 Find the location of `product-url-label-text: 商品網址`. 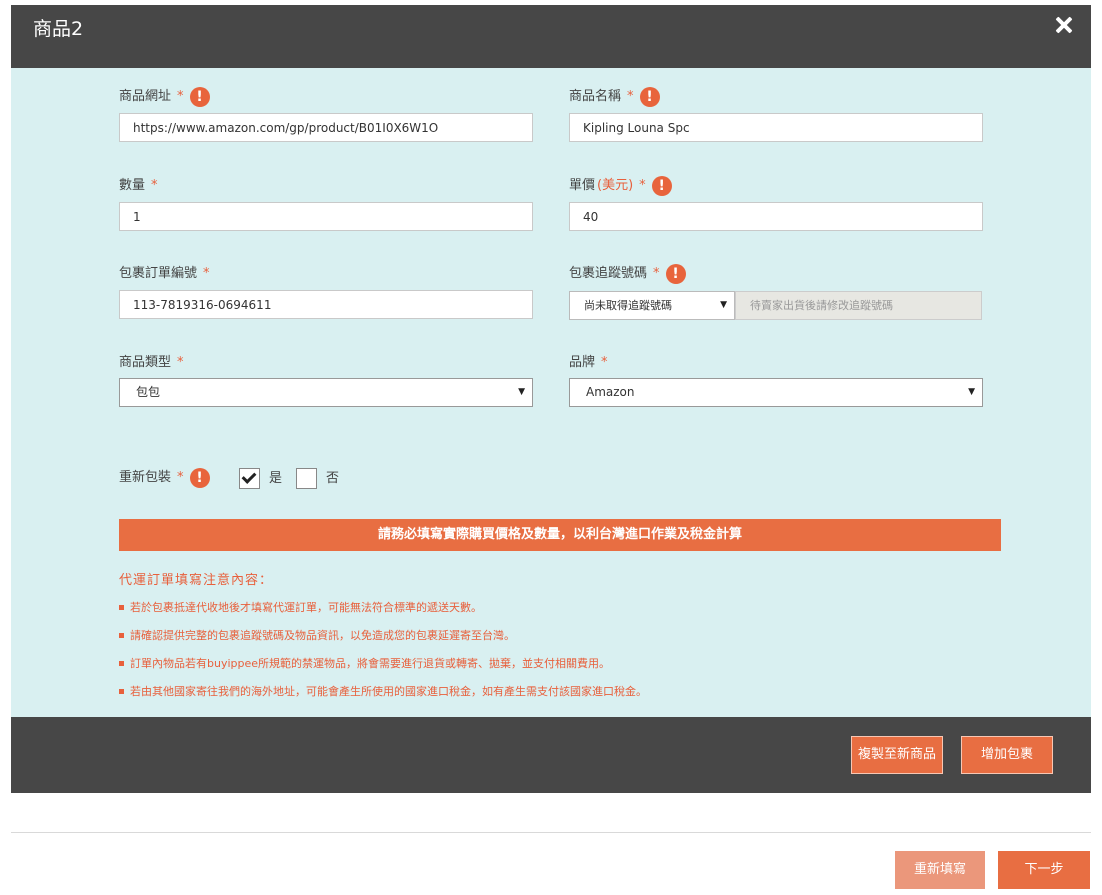

product-url-label-text: 商品網址 is located at coordinates (145, 96).